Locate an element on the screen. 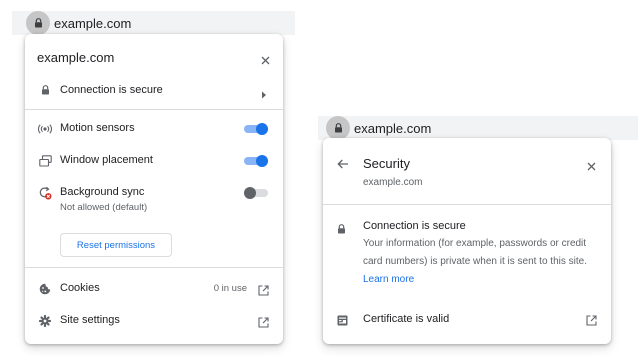  permission-label: Motion sensors is located at coordinates (97, 128).